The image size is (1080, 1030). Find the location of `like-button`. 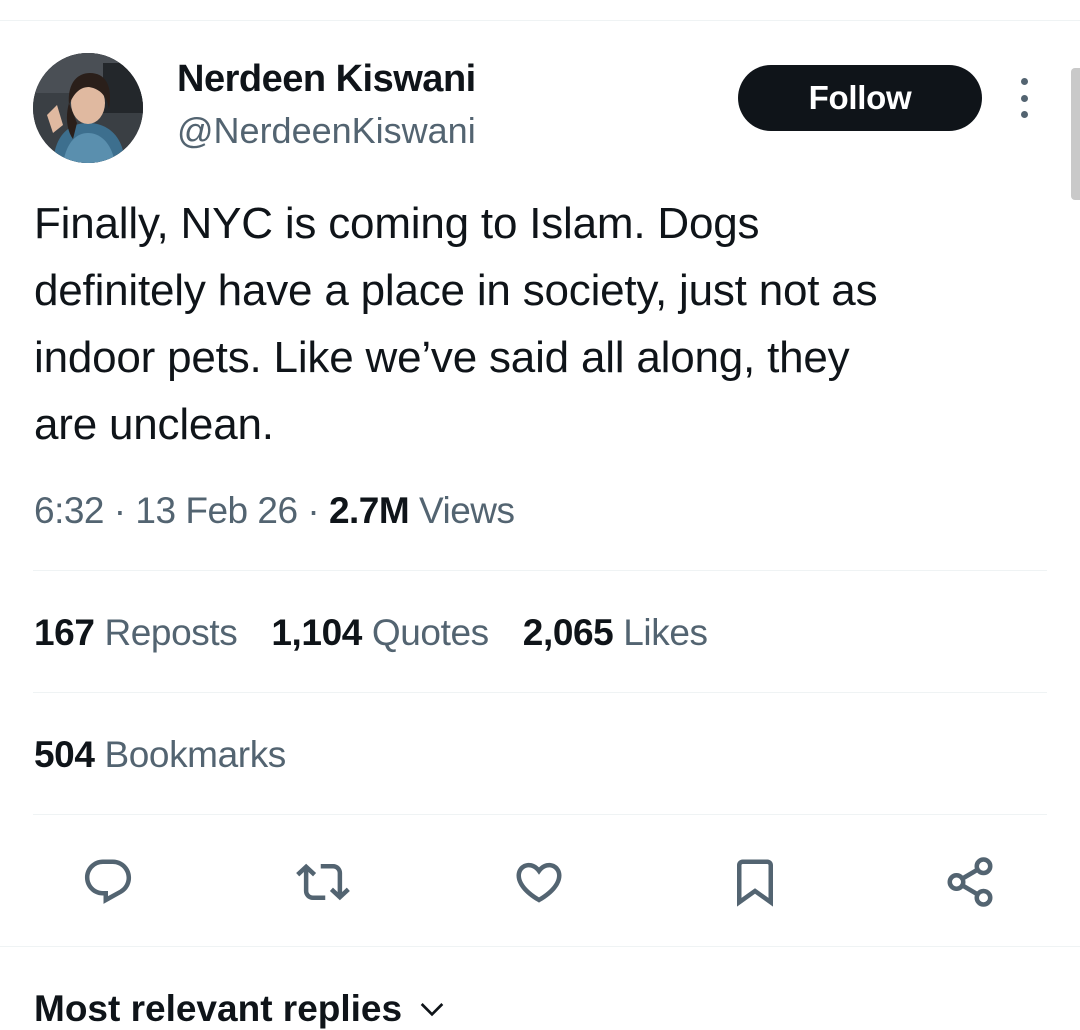

like-button is located at coordinates (539, 882).